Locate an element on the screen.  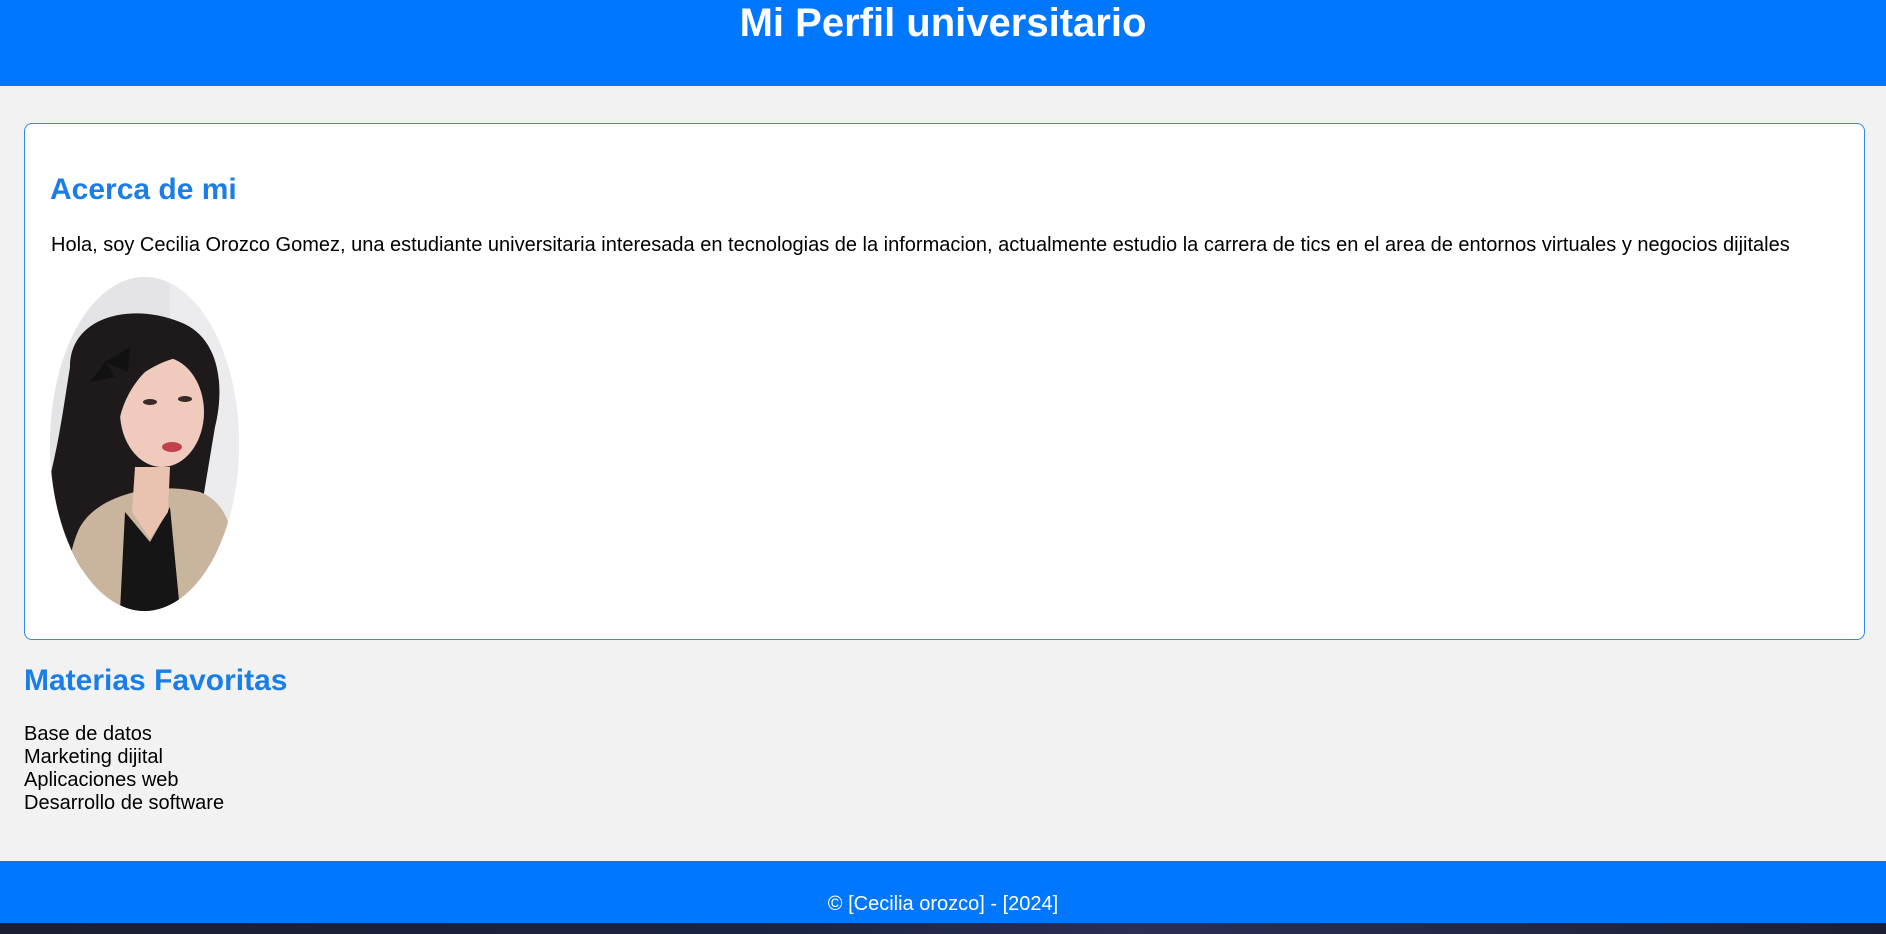
page-footer: © [Cecilia orozco] - [2024] is located at coordinates (943, 892).